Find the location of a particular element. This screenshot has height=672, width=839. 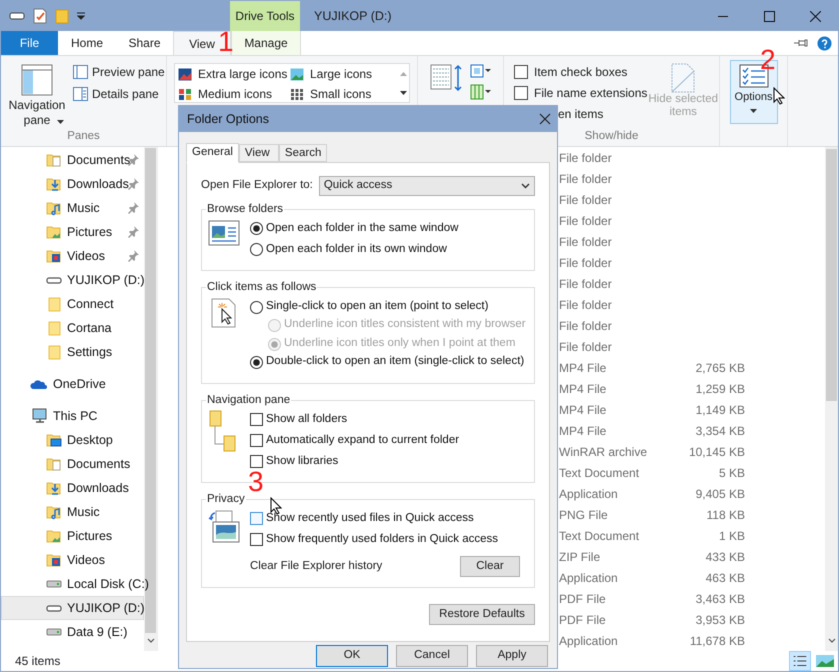

dialog-button: Apply is located at coordinates (512, 656).